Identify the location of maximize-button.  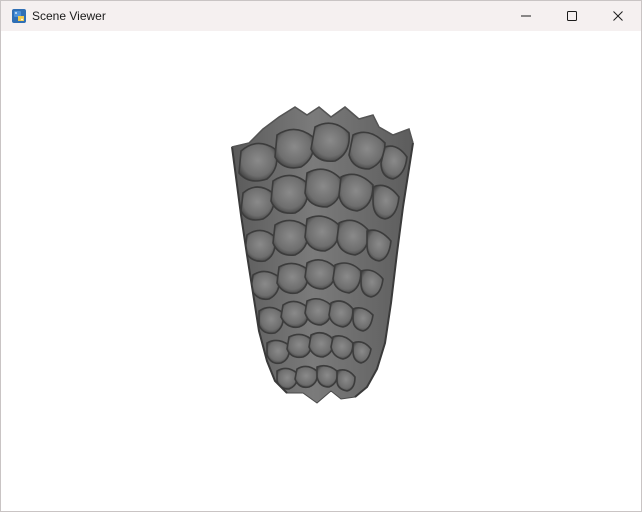
(572, 16).